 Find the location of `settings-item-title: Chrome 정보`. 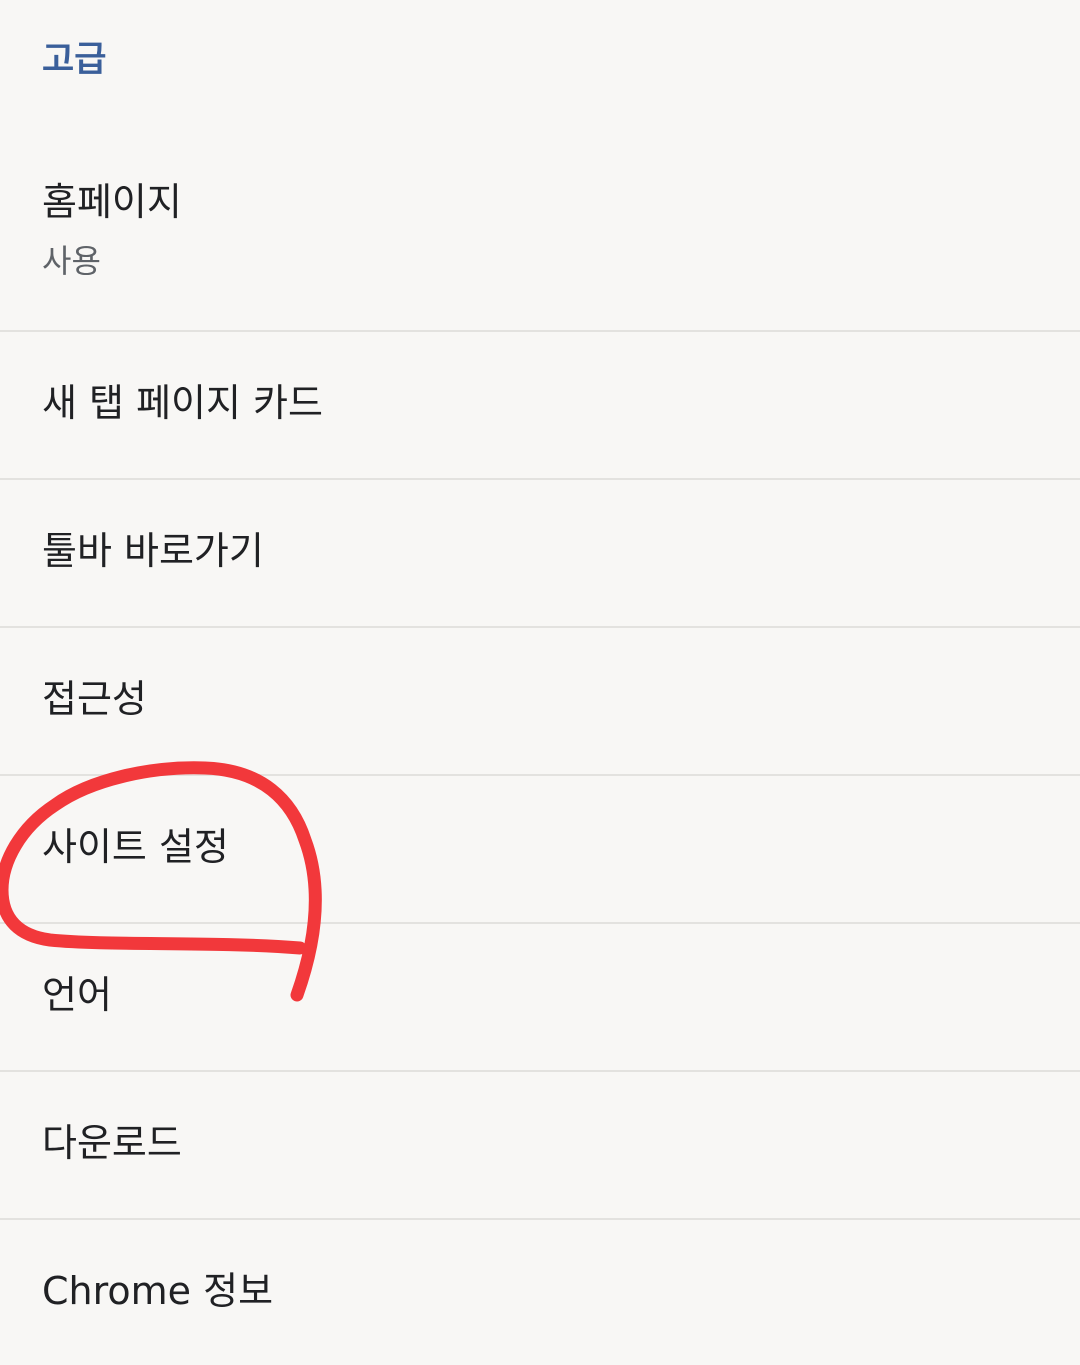

settings-item-title: Chrome 정보 is located at coordinates (158, 1291).